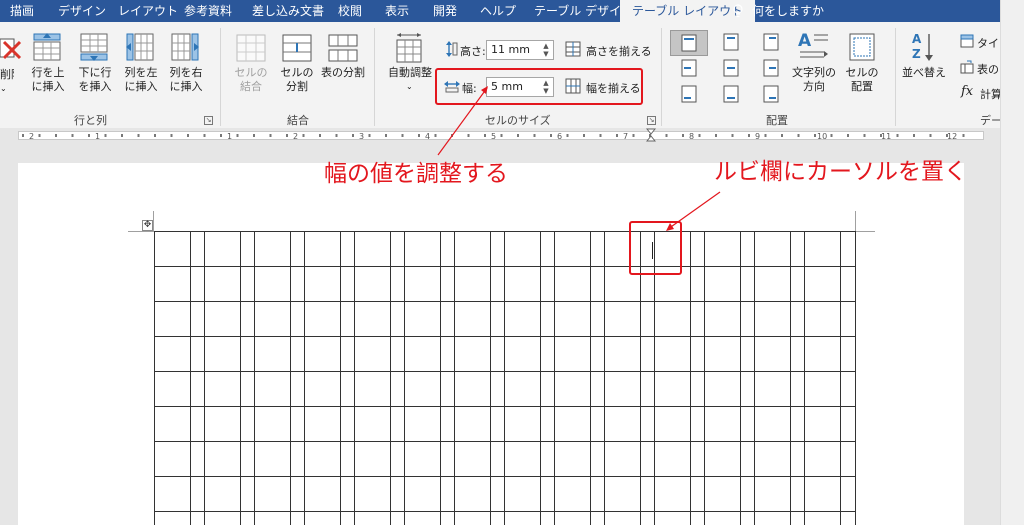  Describe the element at coordinates (82, 11) in the screenshot. I see `tab-design: デザイン` at that location.